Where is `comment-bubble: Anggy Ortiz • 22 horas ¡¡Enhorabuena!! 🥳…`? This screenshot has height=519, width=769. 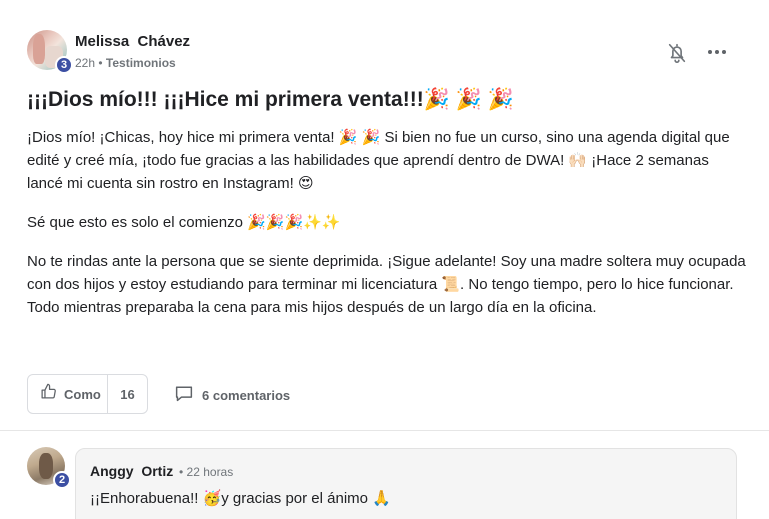 comment-bubble: Anggy Ortiz • 22 horas ¡¡Enhorabuena!! 🥳… is located at coordinates (406, 483).